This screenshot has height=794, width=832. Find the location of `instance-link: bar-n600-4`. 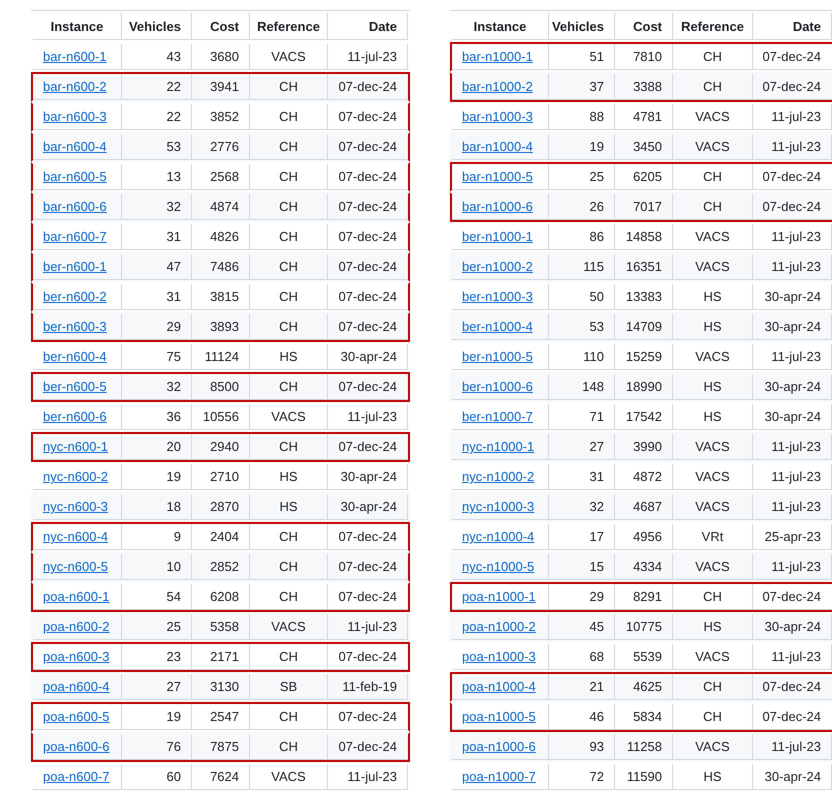

instance-link: bar-n600-4 is located at coordinates (75, 146).